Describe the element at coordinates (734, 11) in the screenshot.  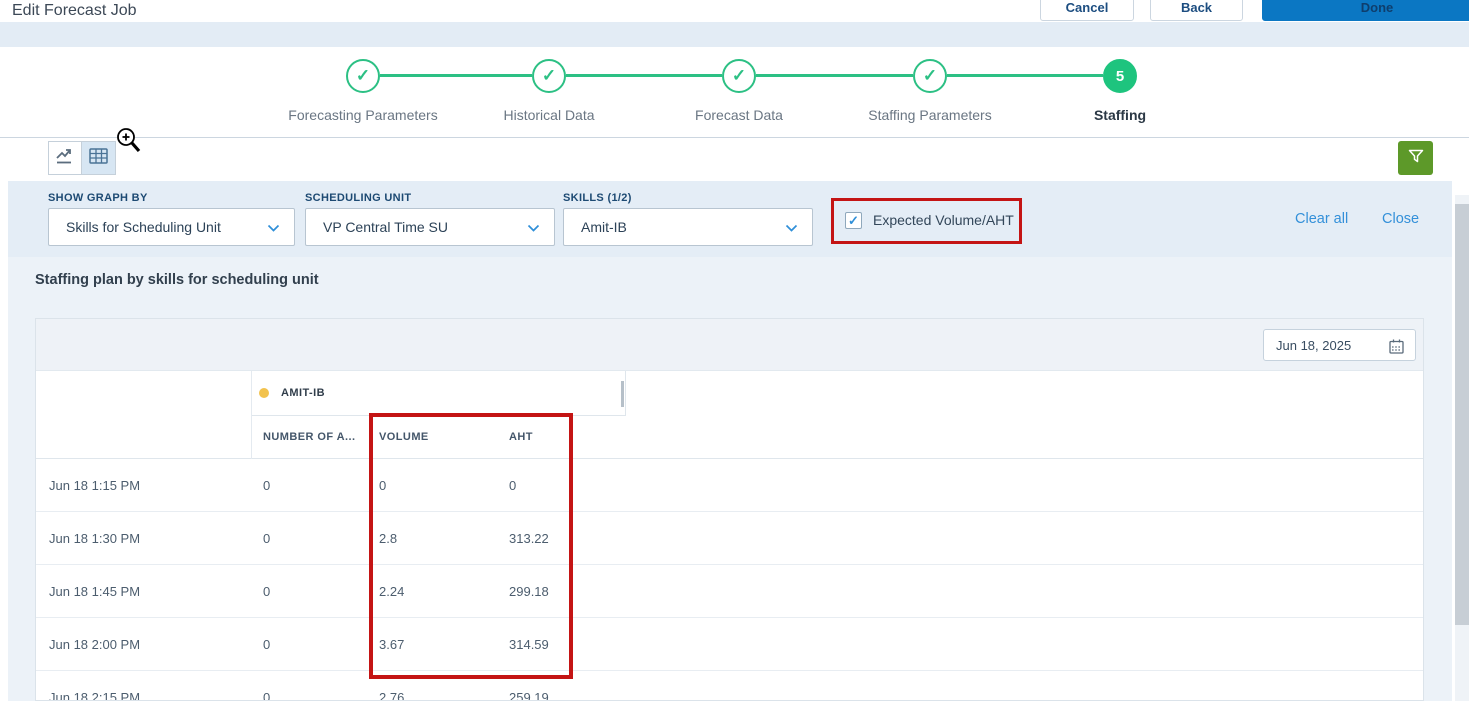
I see `title-bar: Edit Forecast Job Cancel Back Done` at that location.